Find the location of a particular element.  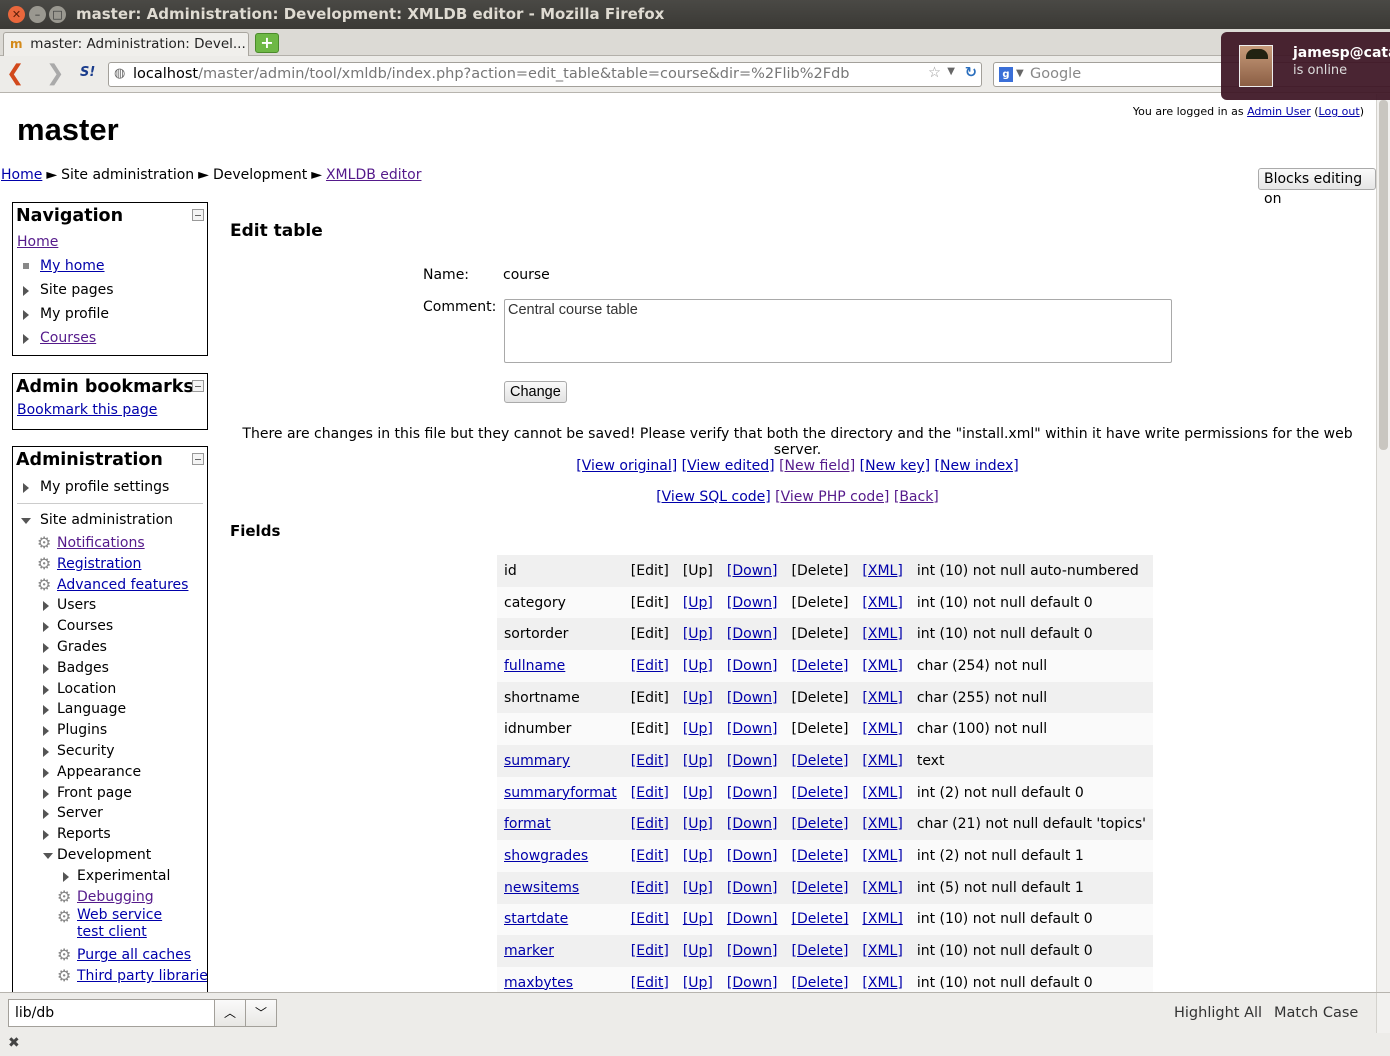

admin-tree-item: Experimental is located at coordinates (112, 876).